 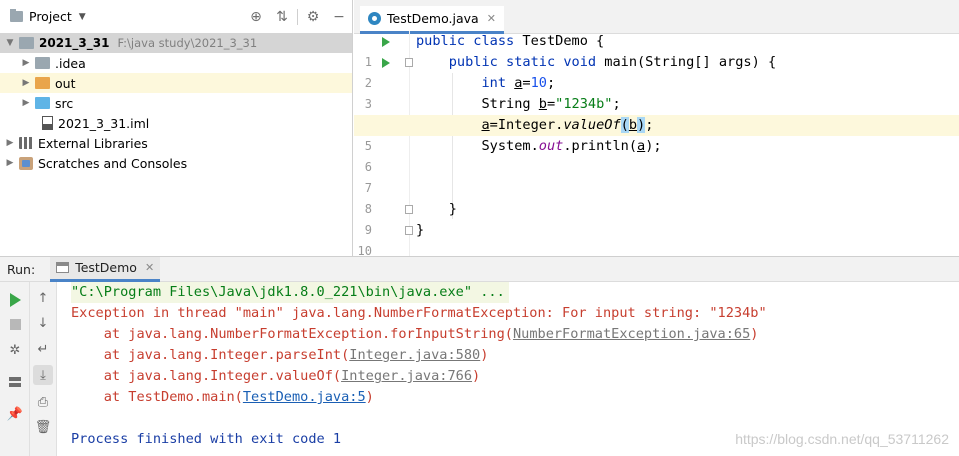 I want to click on pin-icon: 📌, so click(x=15, y=414).